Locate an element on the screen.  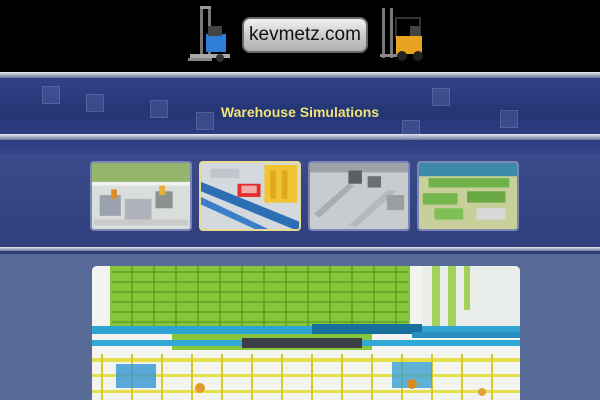
warehouse-scene-2-image is located at coordinates (250, 196).